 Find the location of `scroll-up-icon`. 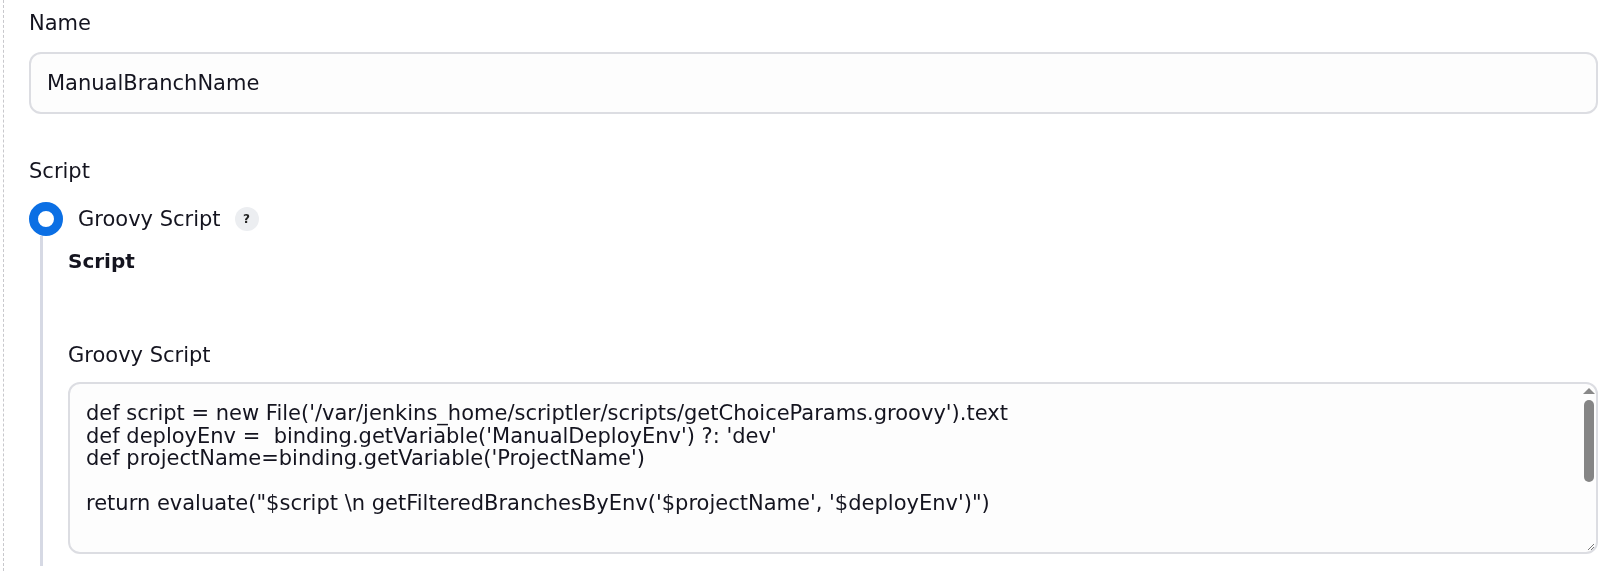

scroll-up-icon is located at coordinates (1589, 391).